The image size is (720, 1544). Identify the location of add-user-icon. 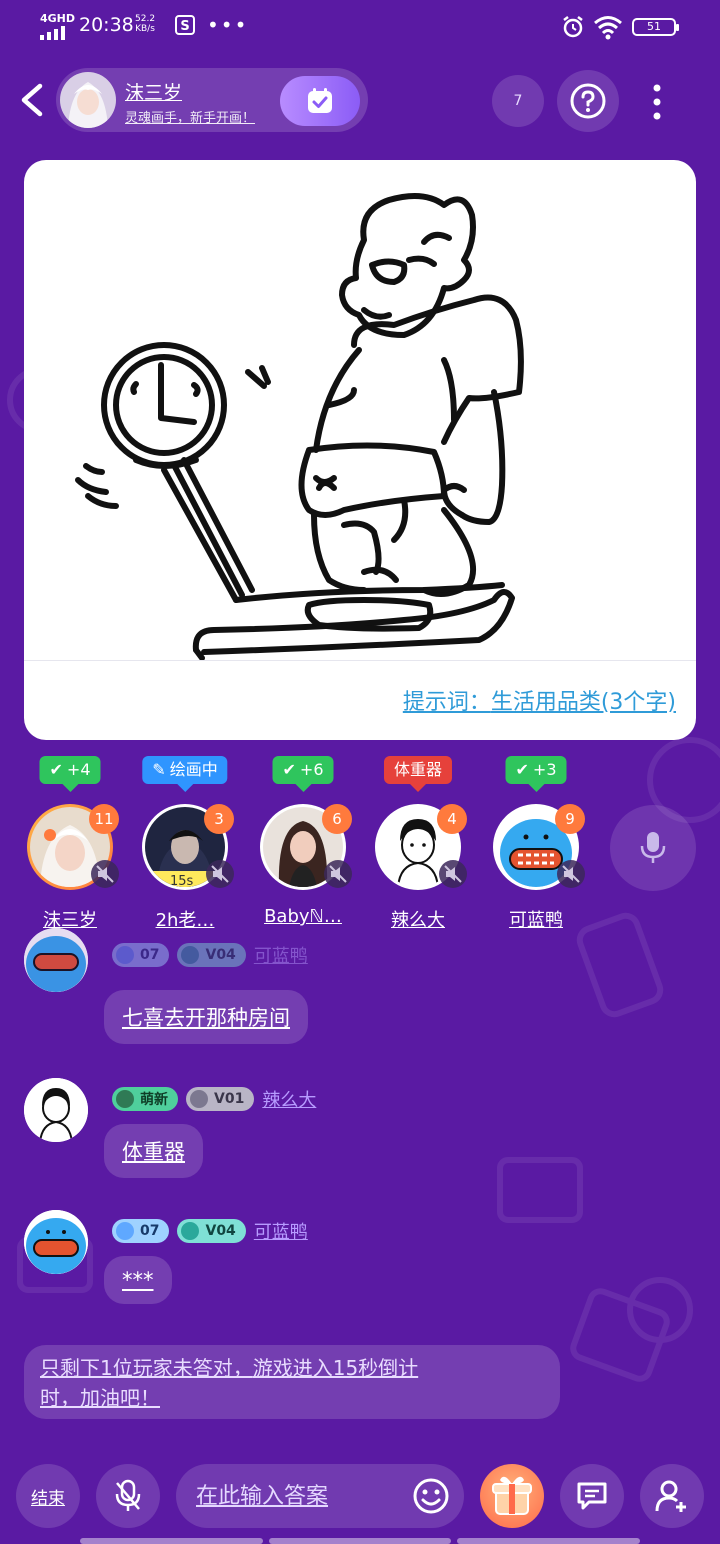
(670, 1496).